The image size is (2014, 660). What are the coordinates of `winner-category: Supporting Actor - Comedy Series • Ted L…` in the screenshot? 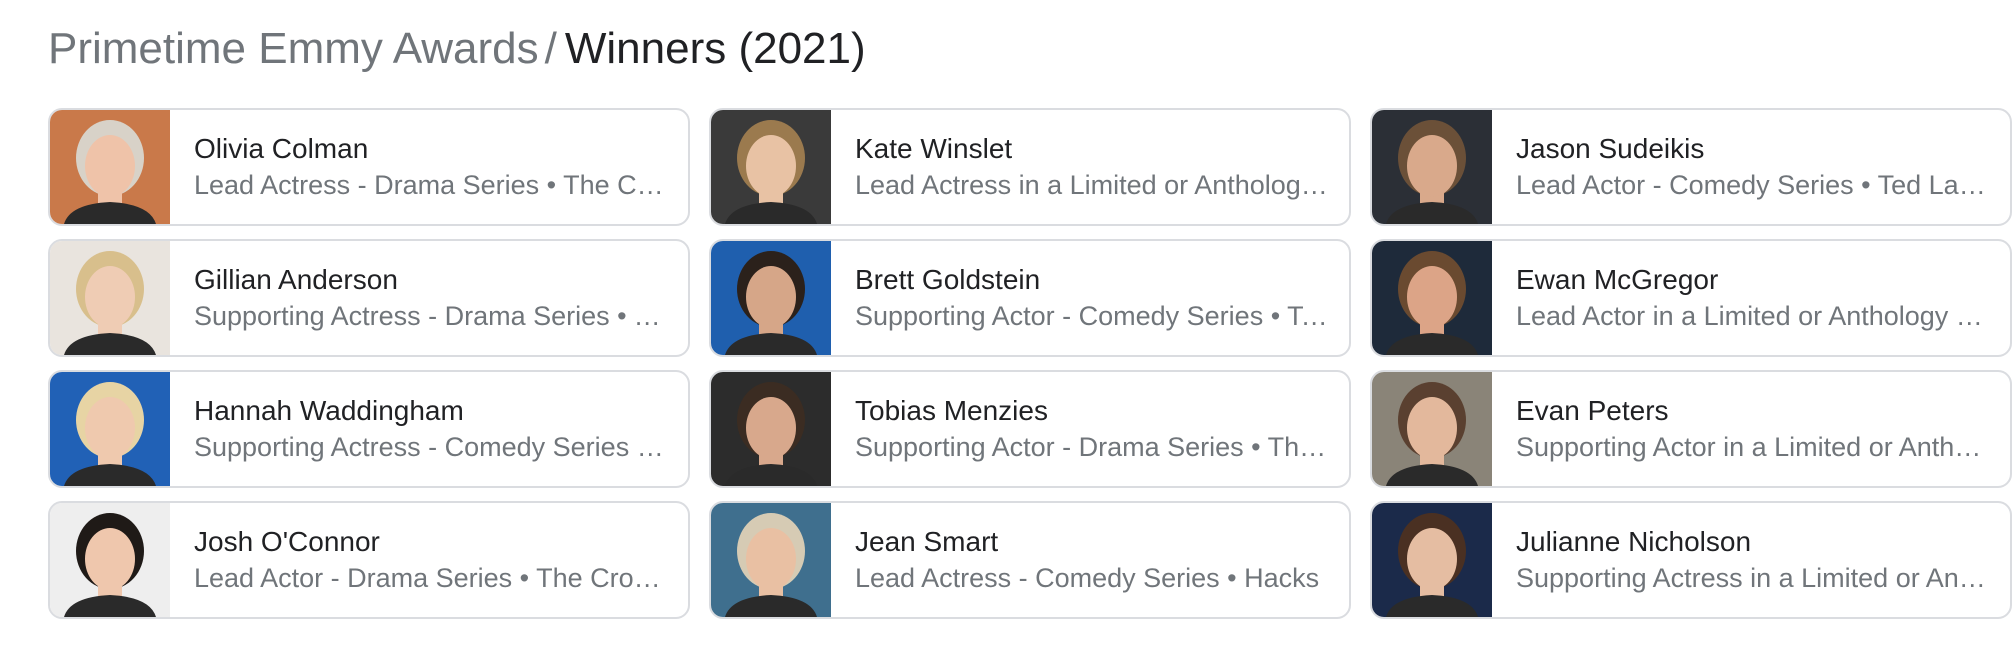 It's located at (1092, 316).